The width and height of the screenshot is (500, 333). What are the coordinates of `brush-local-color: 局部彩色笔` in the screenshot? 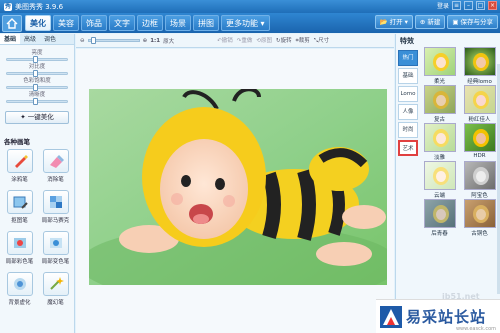 It's located at (19, 250).